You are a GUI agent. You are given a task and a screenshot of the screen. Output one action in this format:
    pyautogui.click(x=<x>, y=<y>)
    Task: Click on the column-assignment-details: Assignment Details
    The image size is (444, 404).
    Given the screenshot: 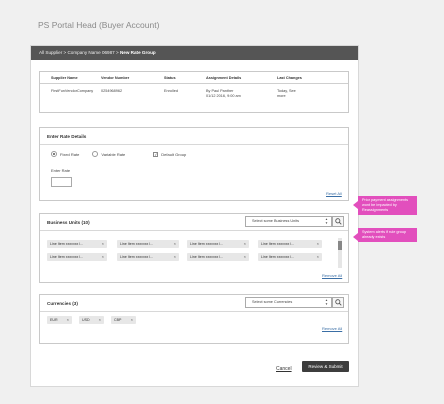 What is the action you would take?
    pyautogui.click(x=224, y=77)
    